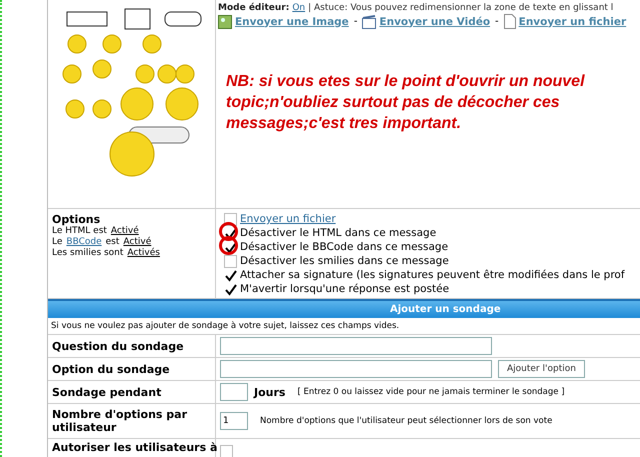 This screenshot has height=457, width=640. Describe the element at coordinates (461, 8) in the screenshot. I see `editor-tip: | Astuce: Vous pouvez redimensionner la zone de texte en glissant l` at that location.